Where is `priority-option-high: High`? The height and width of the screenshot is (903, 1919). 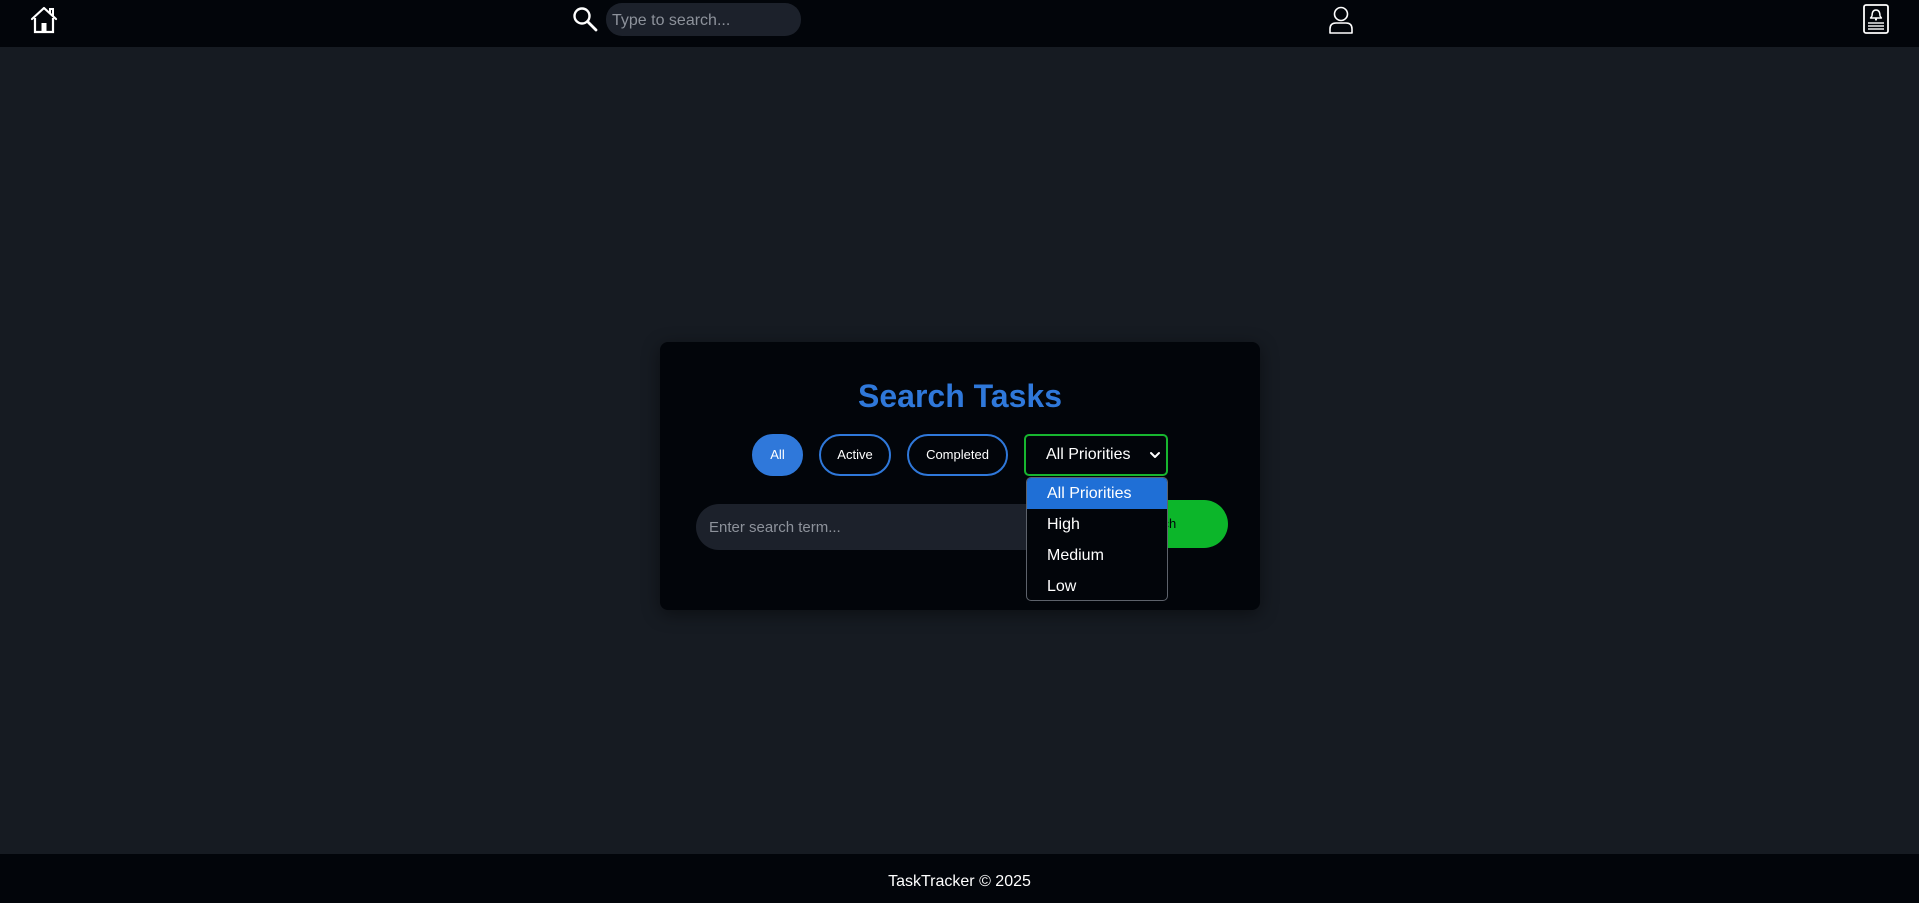
priority-option-high: High is located at coordinates (1097, 524).